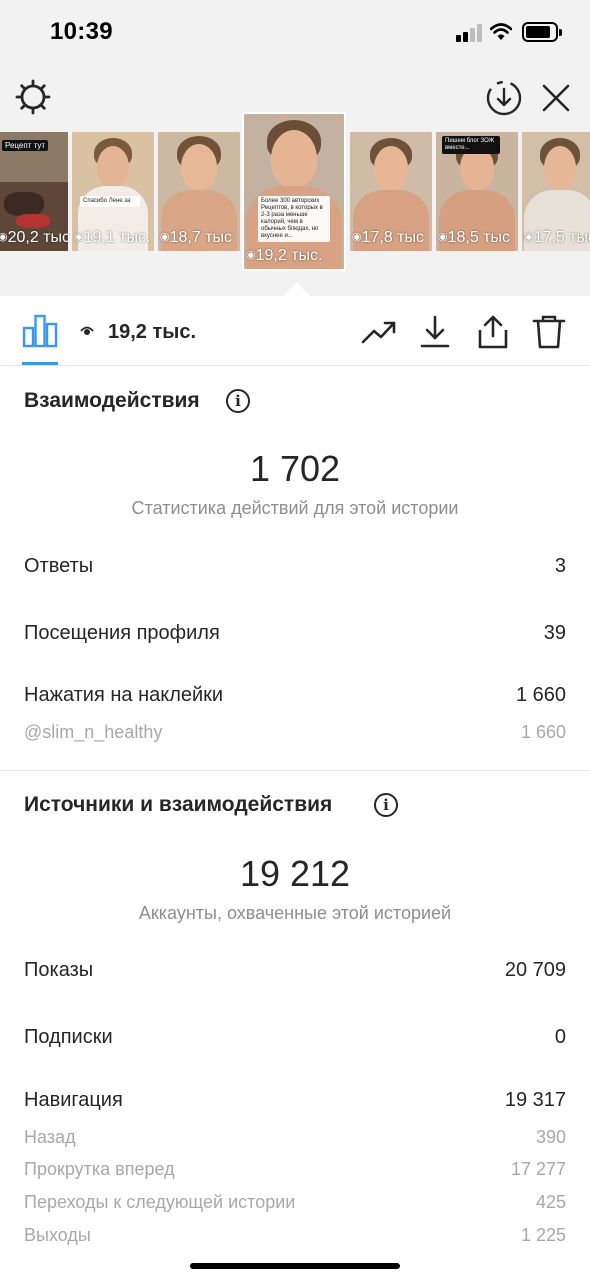 The height and width of the screenshot is (1280, 590). Describe the element at coordinates (535, 1100) in the screenshot. I see `navigation-value: 19 317` at that location.